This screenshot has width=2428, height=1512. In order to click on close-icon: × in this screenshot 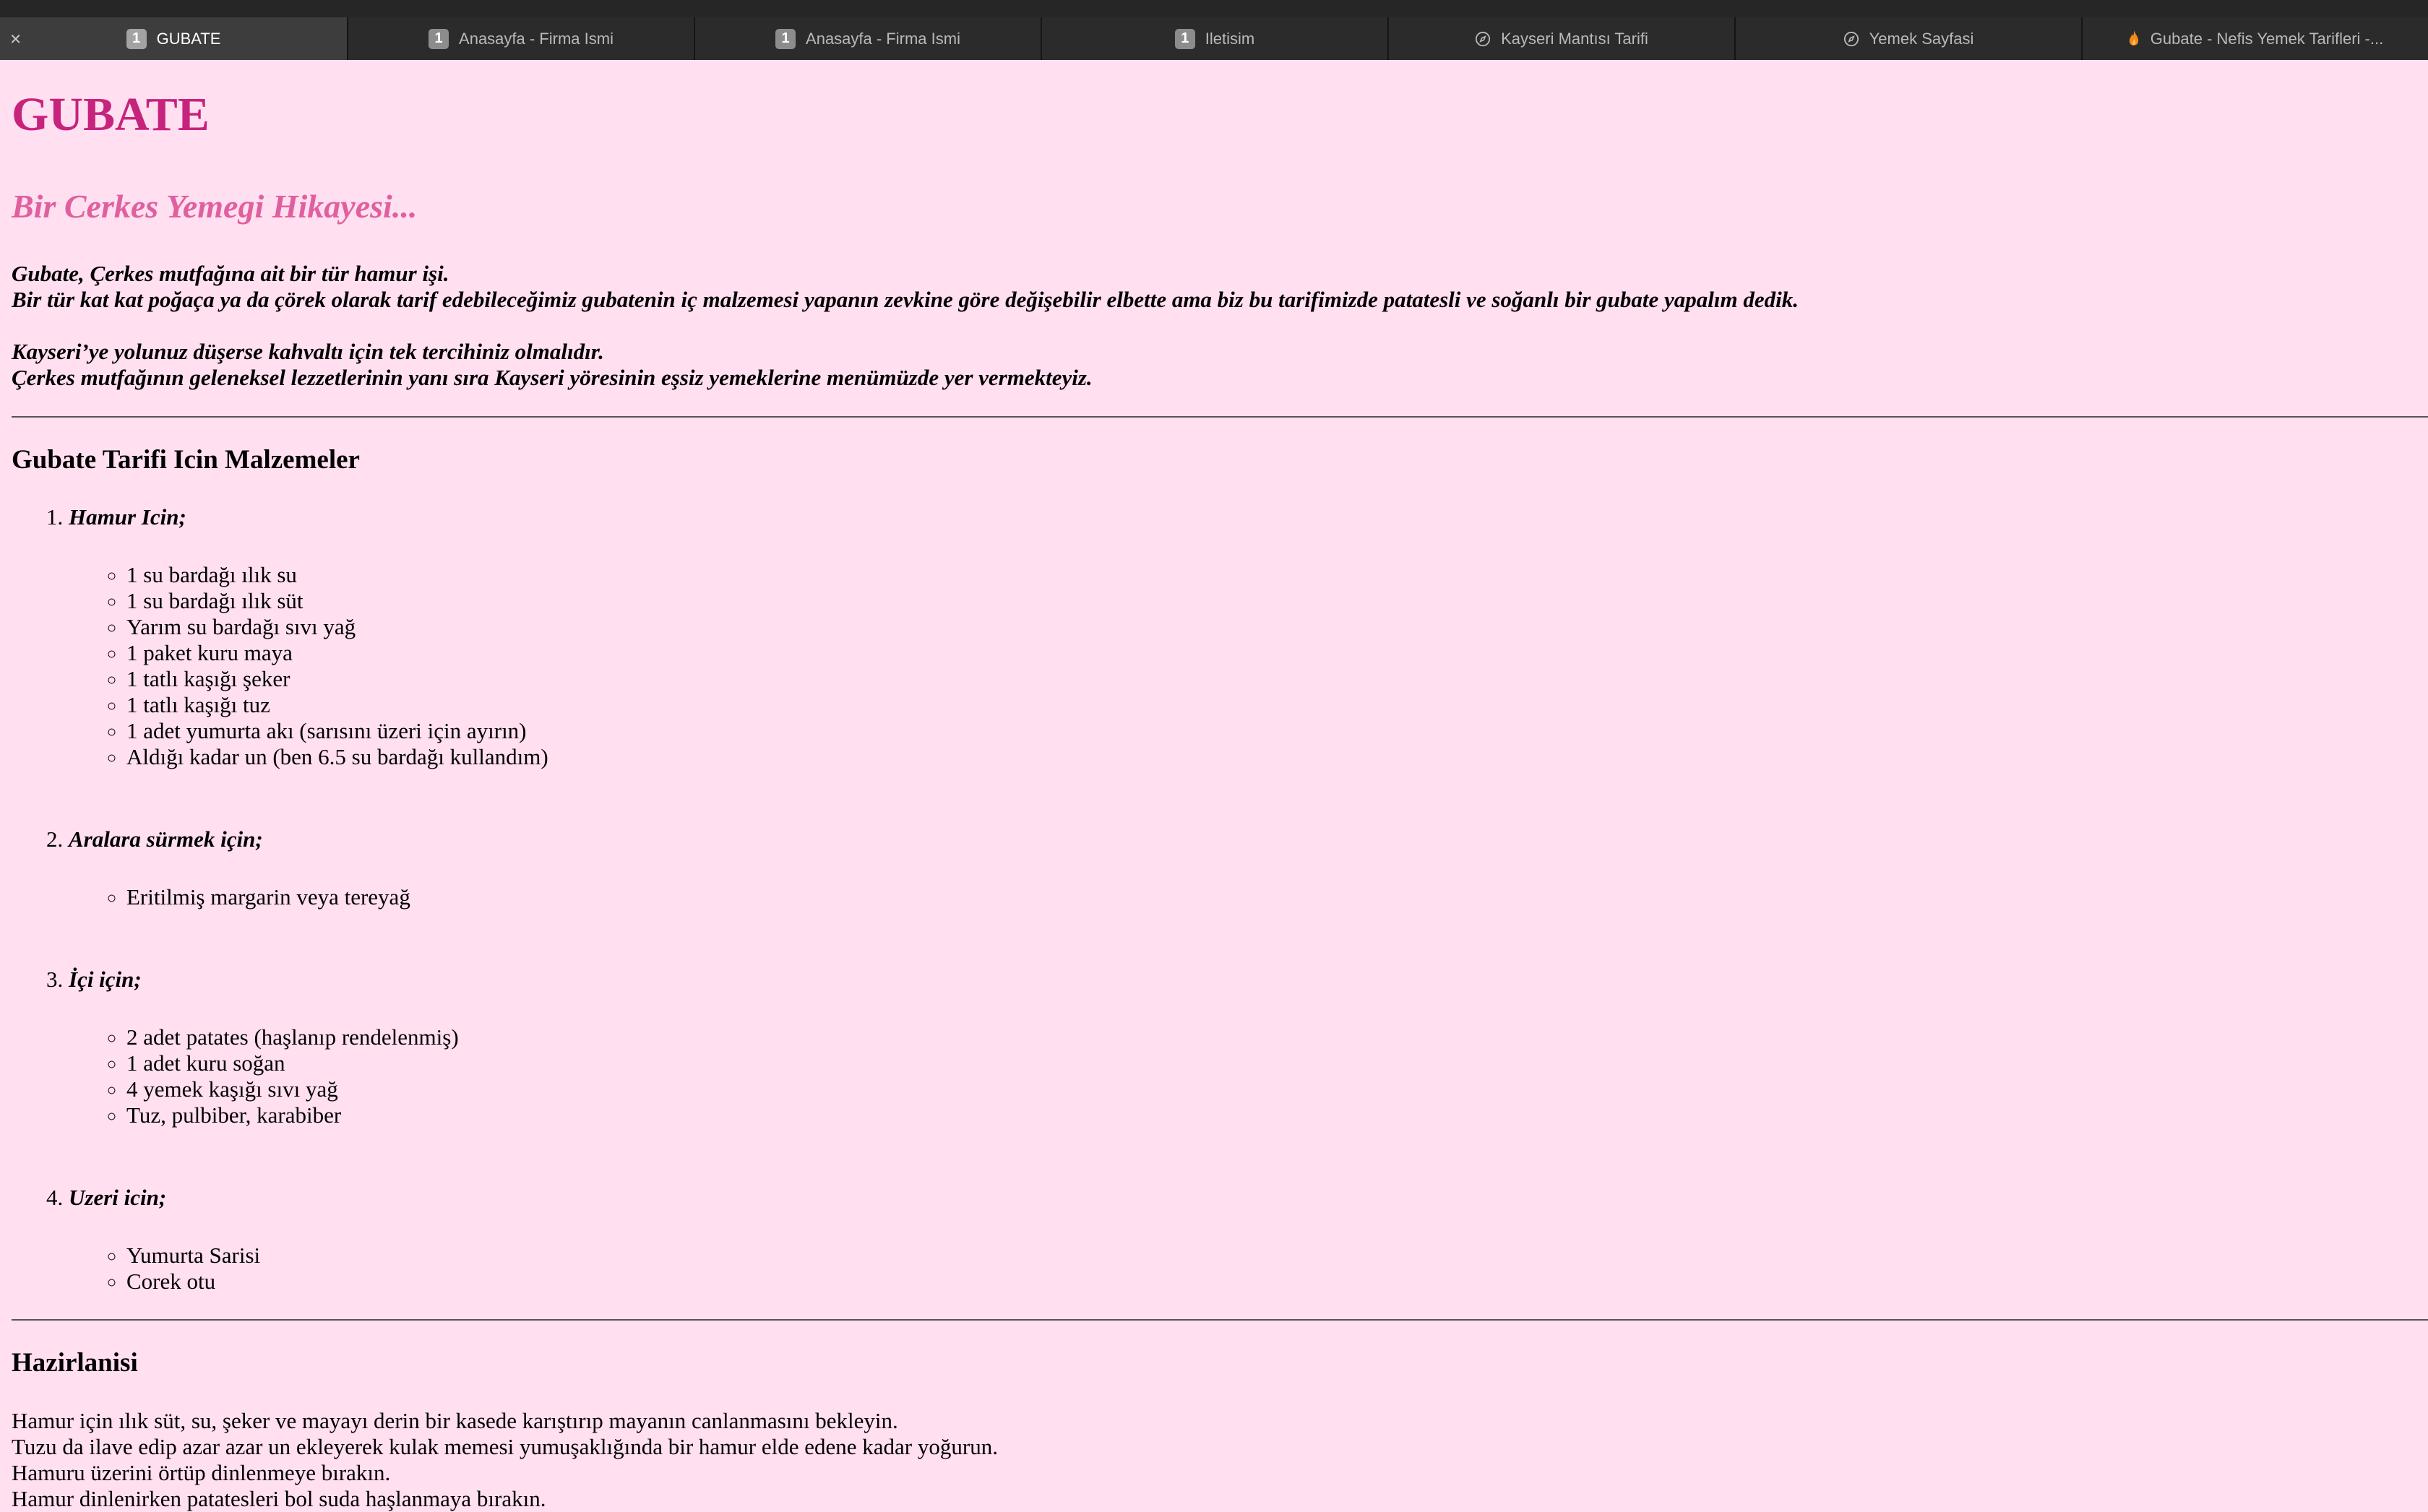, I will do `click(15, 38)`.